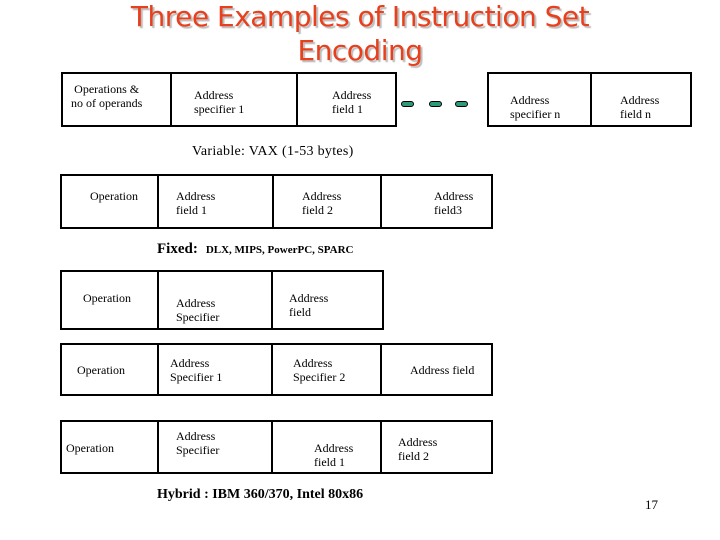 This screenshot has height=540, width=720. I want to click on cell-text: Address specifier 1, so click(219, 102).